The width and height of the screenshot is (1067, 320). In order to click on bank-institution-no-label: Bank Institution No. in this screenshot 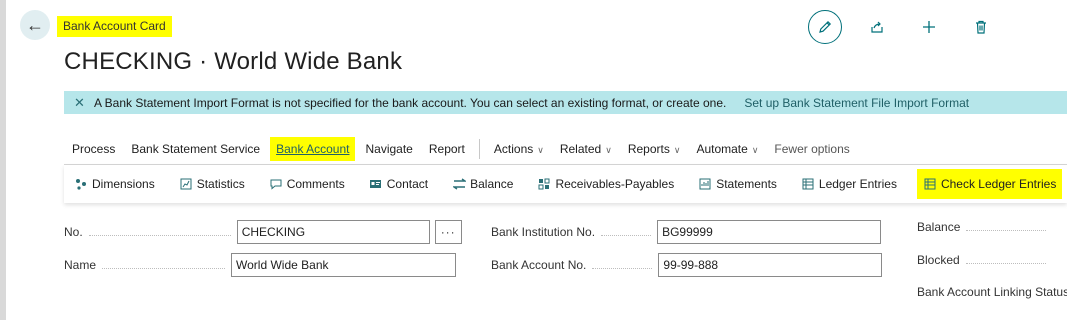, I will do `click(543, 232)`.